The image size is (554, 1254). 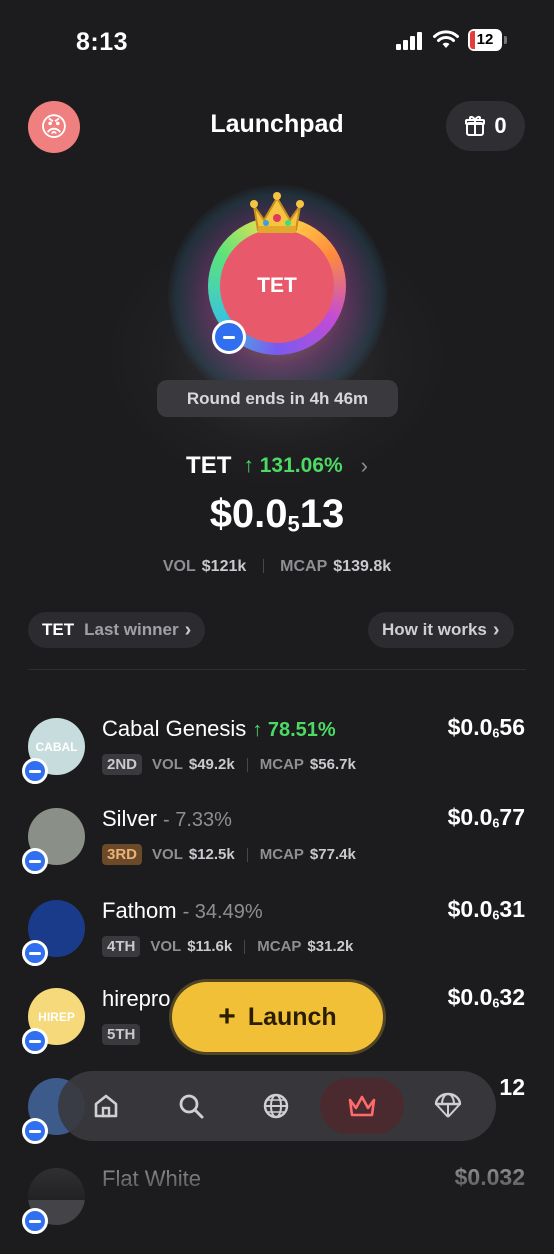 What do you see at coordinates (102, 42) in the screenshot?
I see `status-time: 8:13` at bounding box center [102, 42].